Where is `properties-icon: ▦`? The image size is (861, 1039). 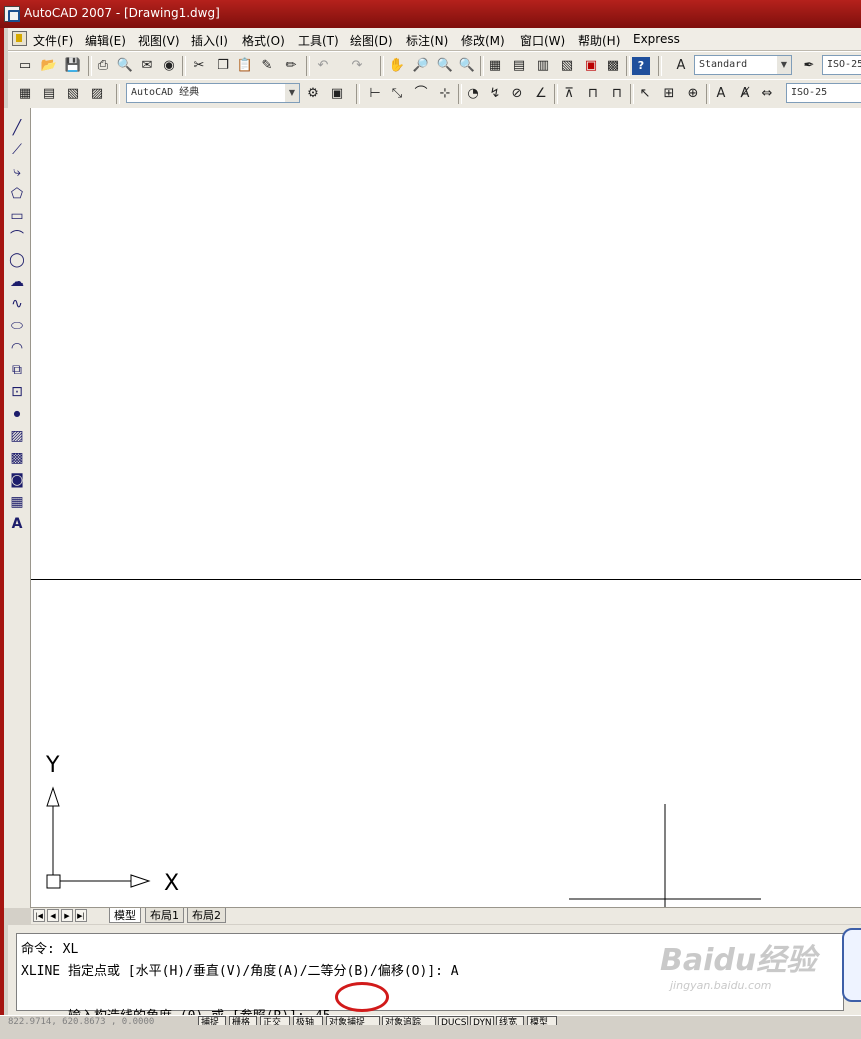 properties-icon: ▦ is located at coordinates (495, 66).